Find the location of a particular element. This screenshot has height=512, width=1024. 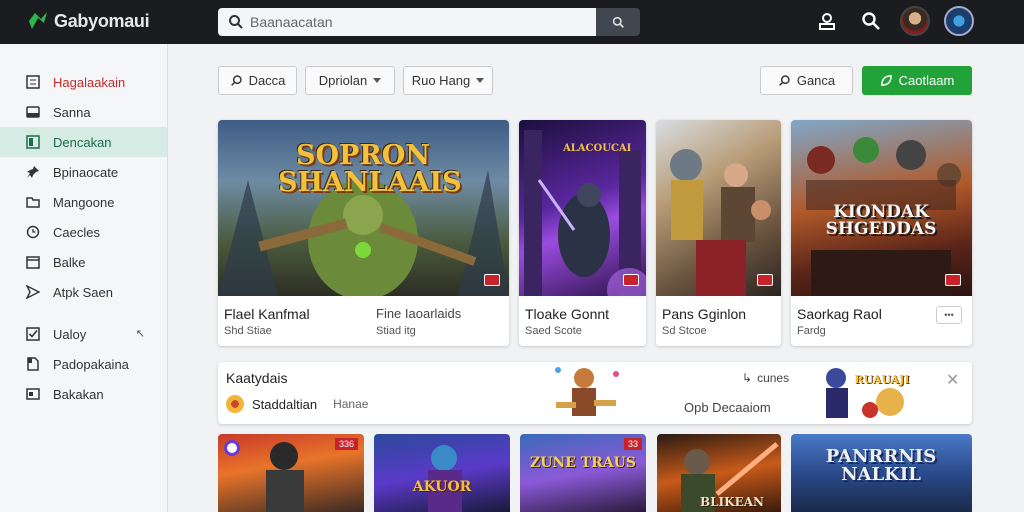

sidebar-item-8: Ualoy ↖ is located at coordinates (83, 334).